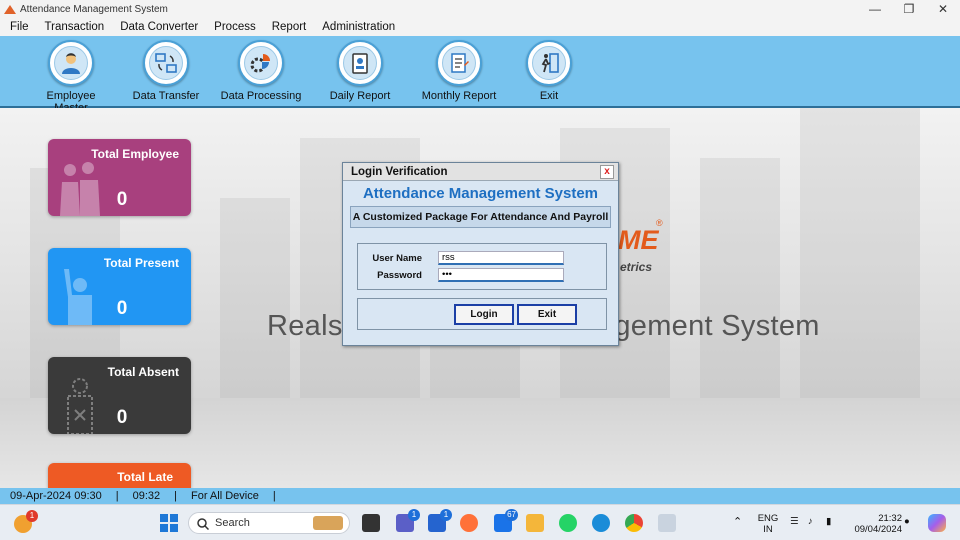 This screenshot has height=540, width=960. Describe the element at coordinates (446, 515) in the screenshot. I see `todo-badge: 1` at that location.